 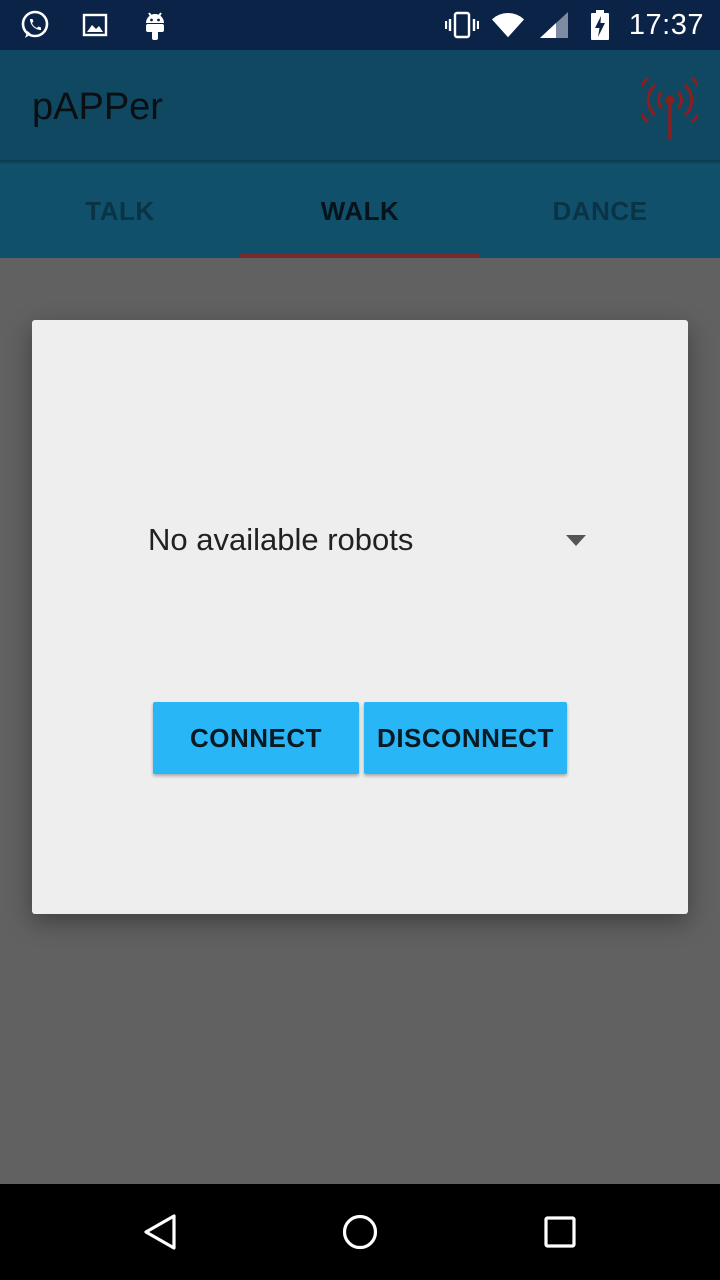 I want to click on whatsapp-icon, so click(x=35, y=25).